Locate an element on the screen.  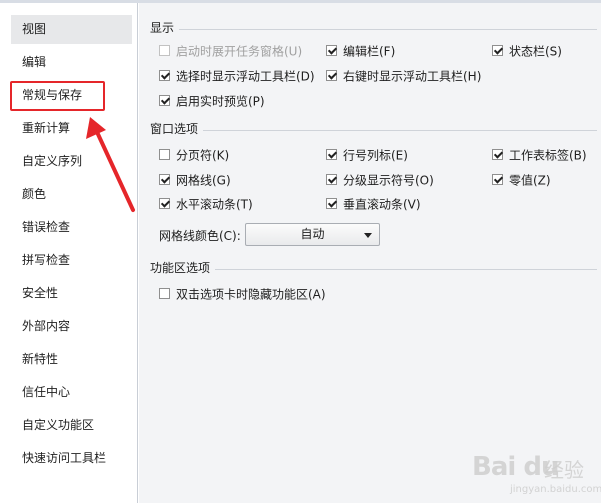
v-scrollbar-option: 垂直滚动条(V) is located at coordinates (373, 204).